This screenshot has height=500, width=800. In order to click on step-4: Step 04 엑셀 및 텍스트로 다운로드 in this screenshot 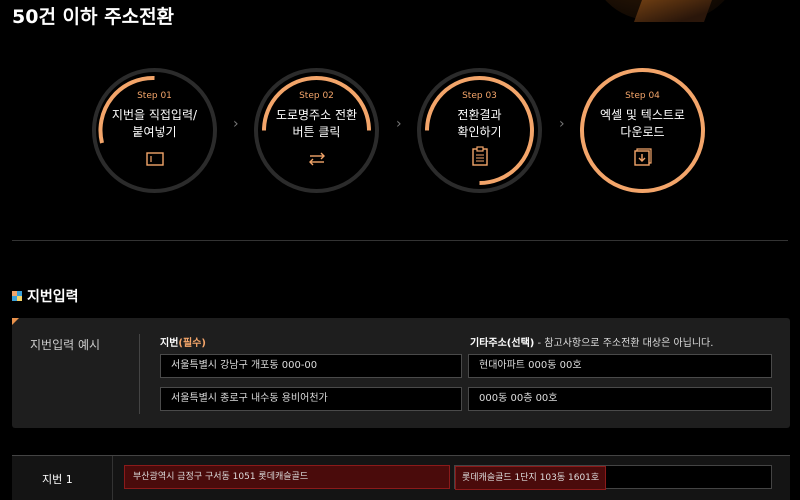, I will do `click(642, 130)`.